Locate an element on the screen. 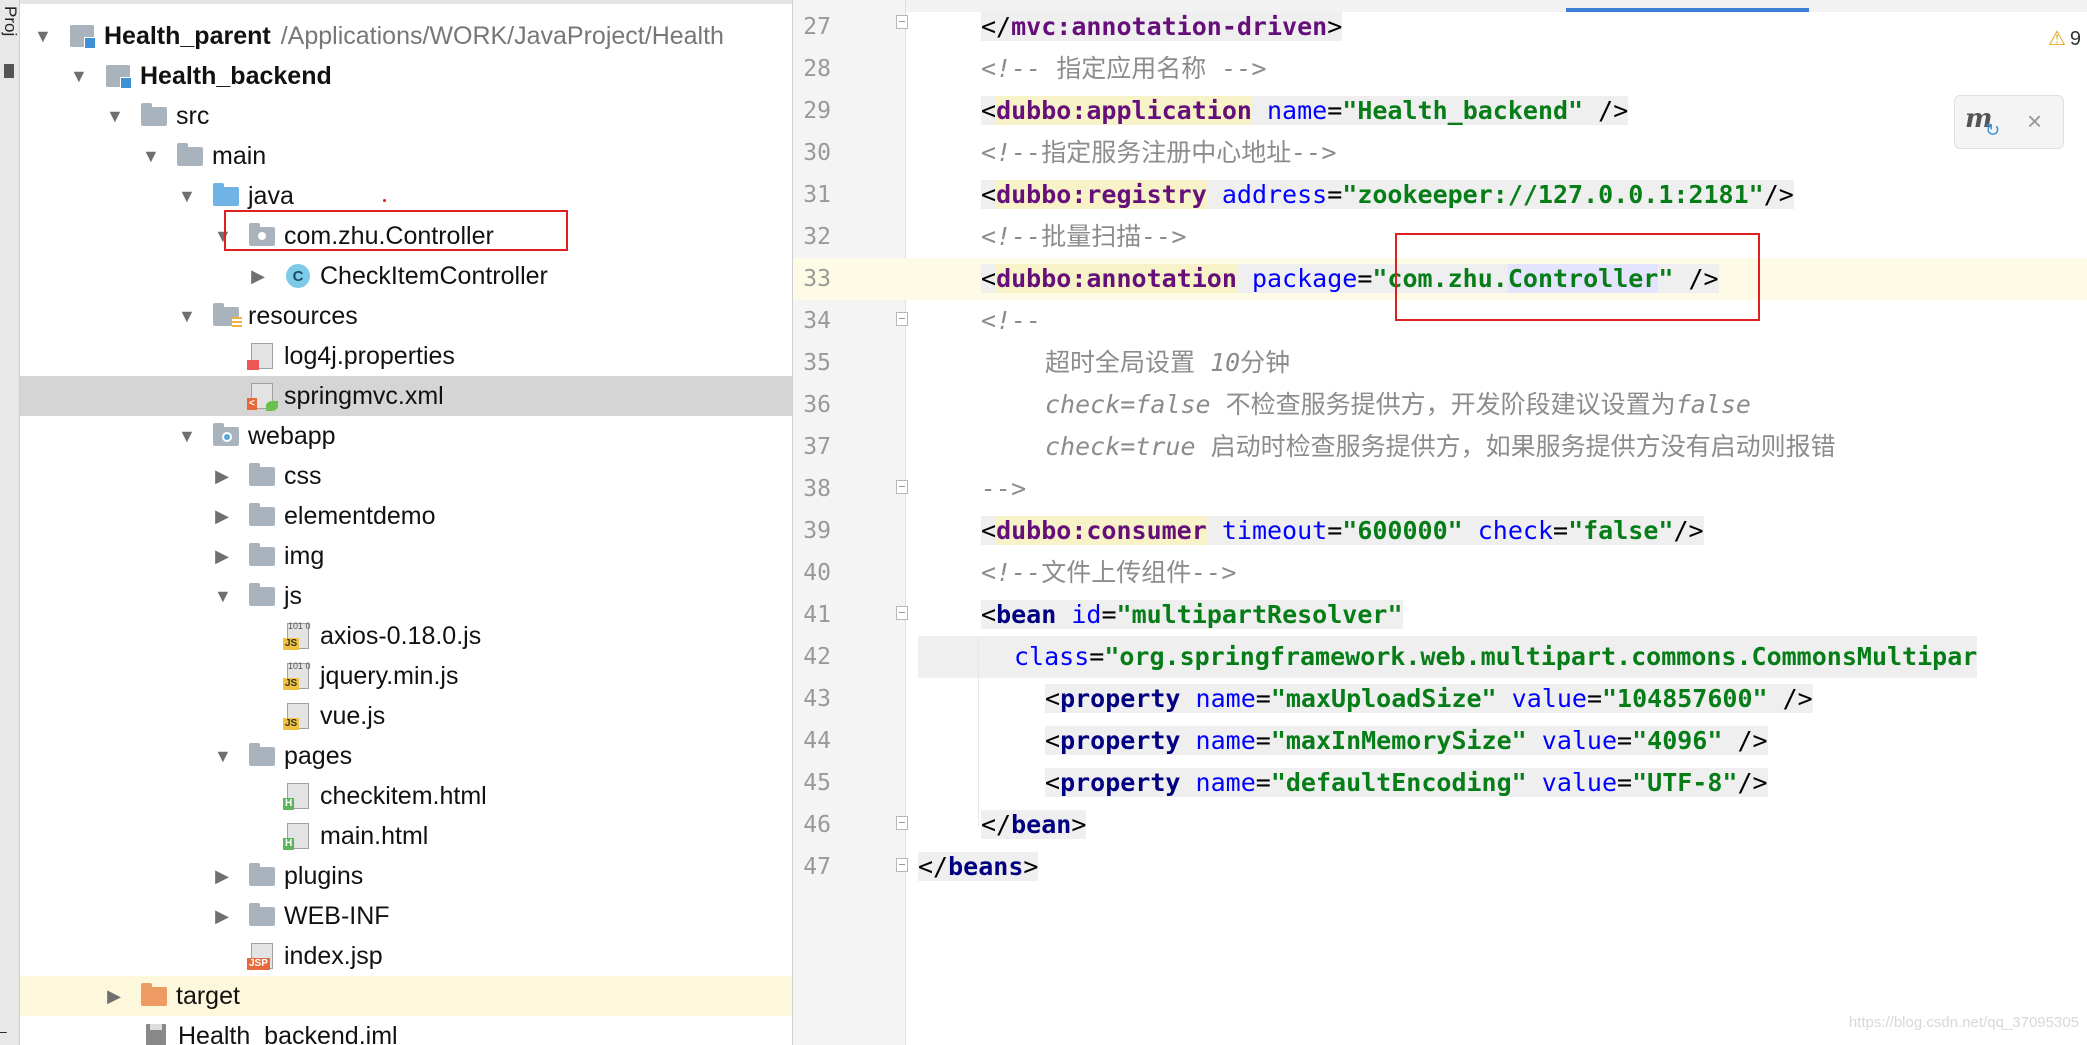 The width and height of the screenshot is (2087, 1045). structure-tab-marker is located at coordinates (9, 71).